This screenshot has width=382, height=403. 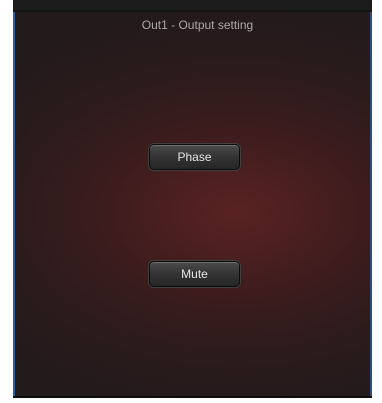 What do you see at coordinates (14, 205) in the screenshot?
I see `window-left-border` at bounding box center [14, 205].